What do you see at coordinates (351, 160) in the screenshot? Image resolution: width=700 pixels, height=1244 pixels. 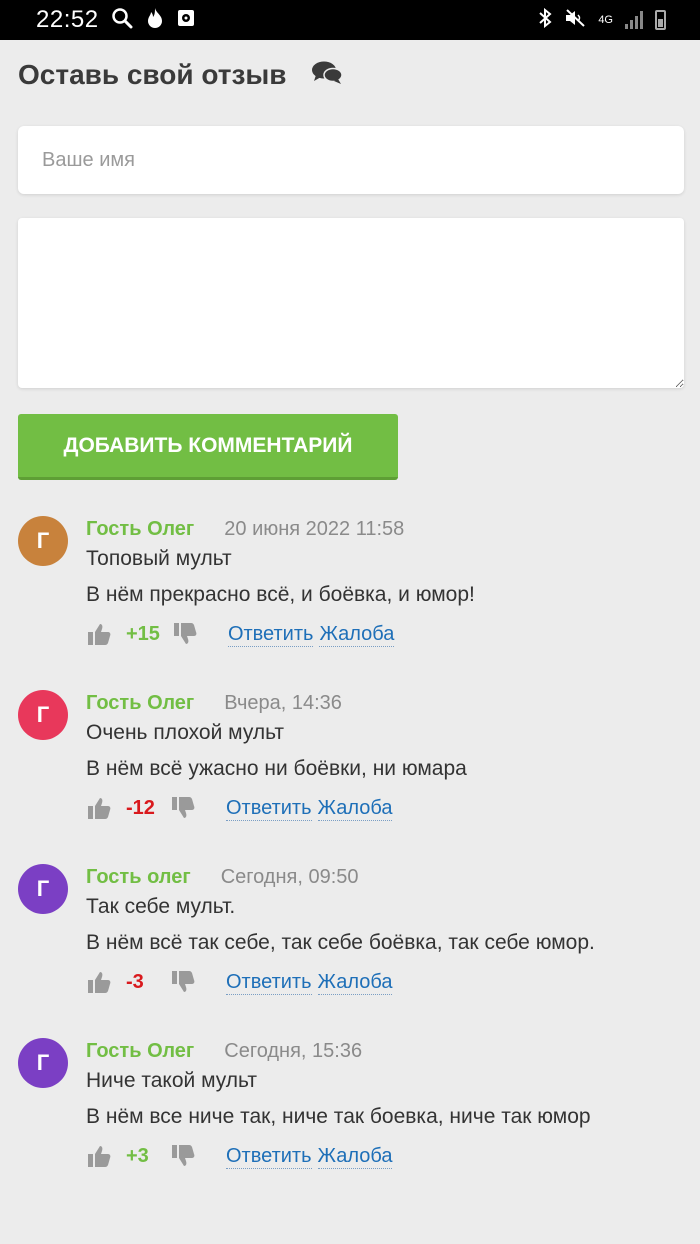 I see `name-input` at bounding box center [351, 160].